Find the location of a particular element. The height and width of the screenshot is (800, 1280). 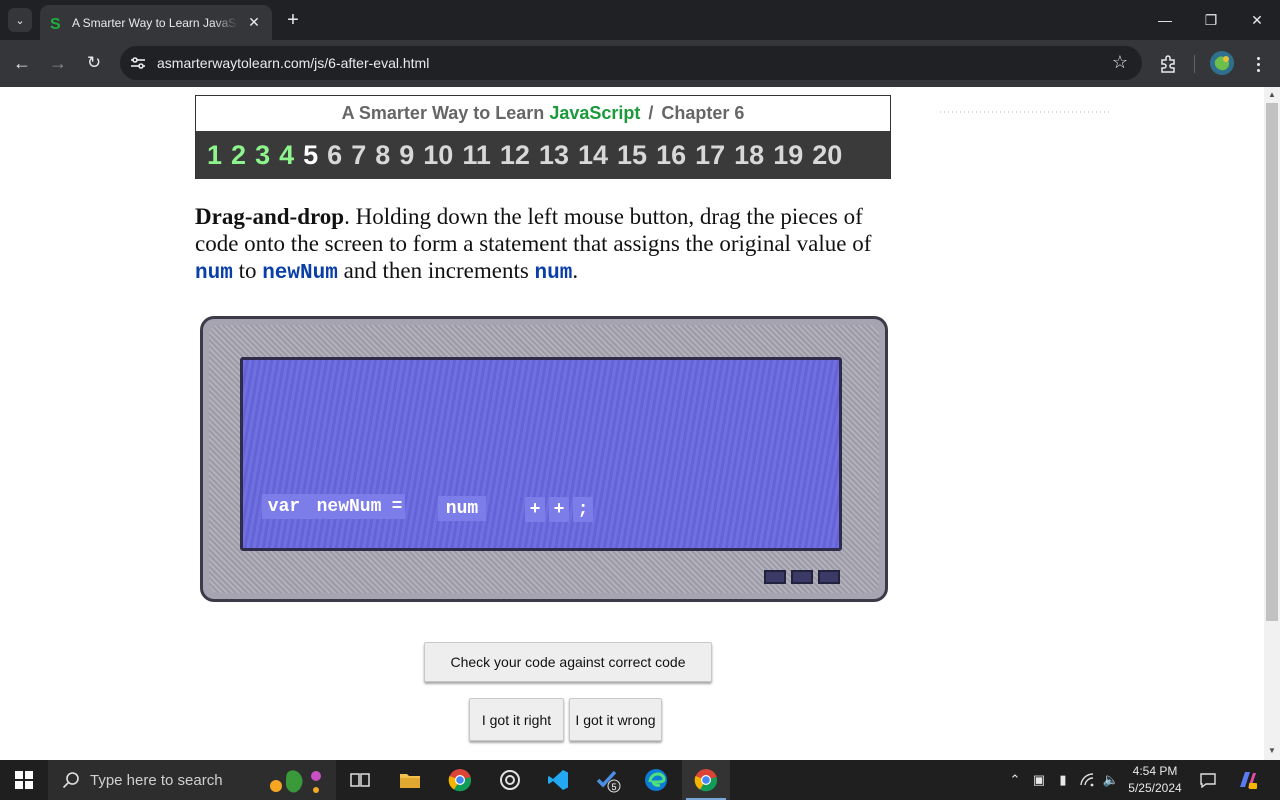

got-it-wrong-button: I got it wrong is located at coordinates (615, 719).